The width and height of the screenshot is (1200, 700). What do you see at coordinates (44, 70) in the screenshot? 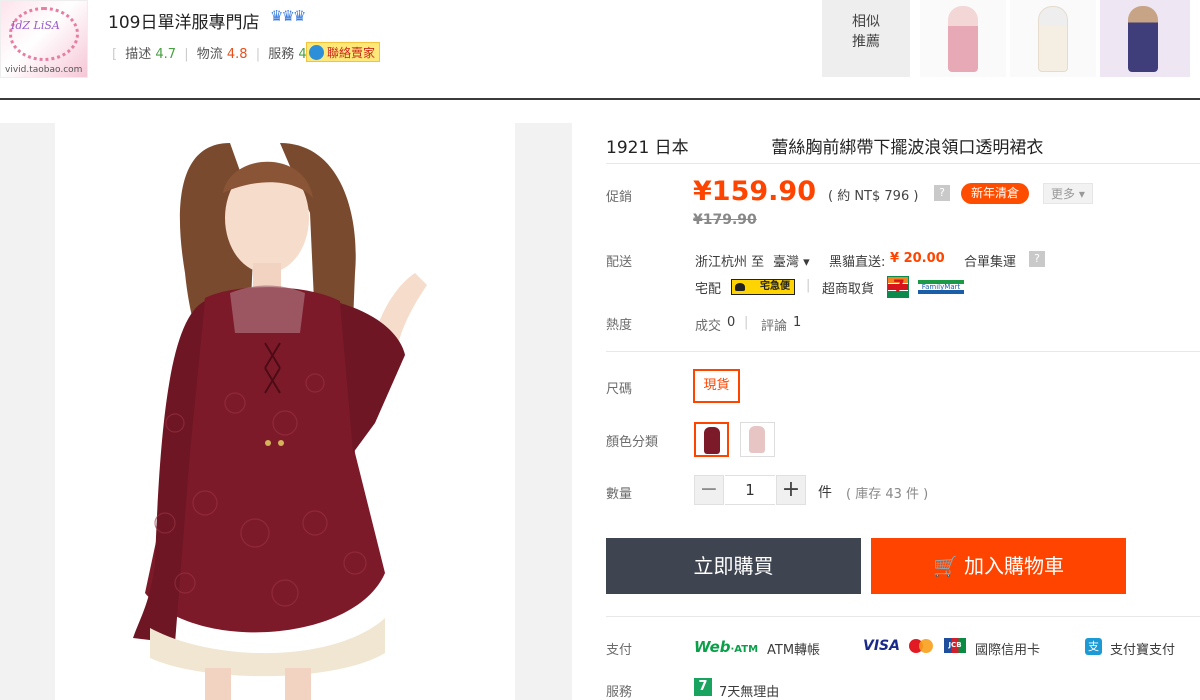
I see `shop-logo-url: vivid.taobao.com` at bounding box center [44, 70].